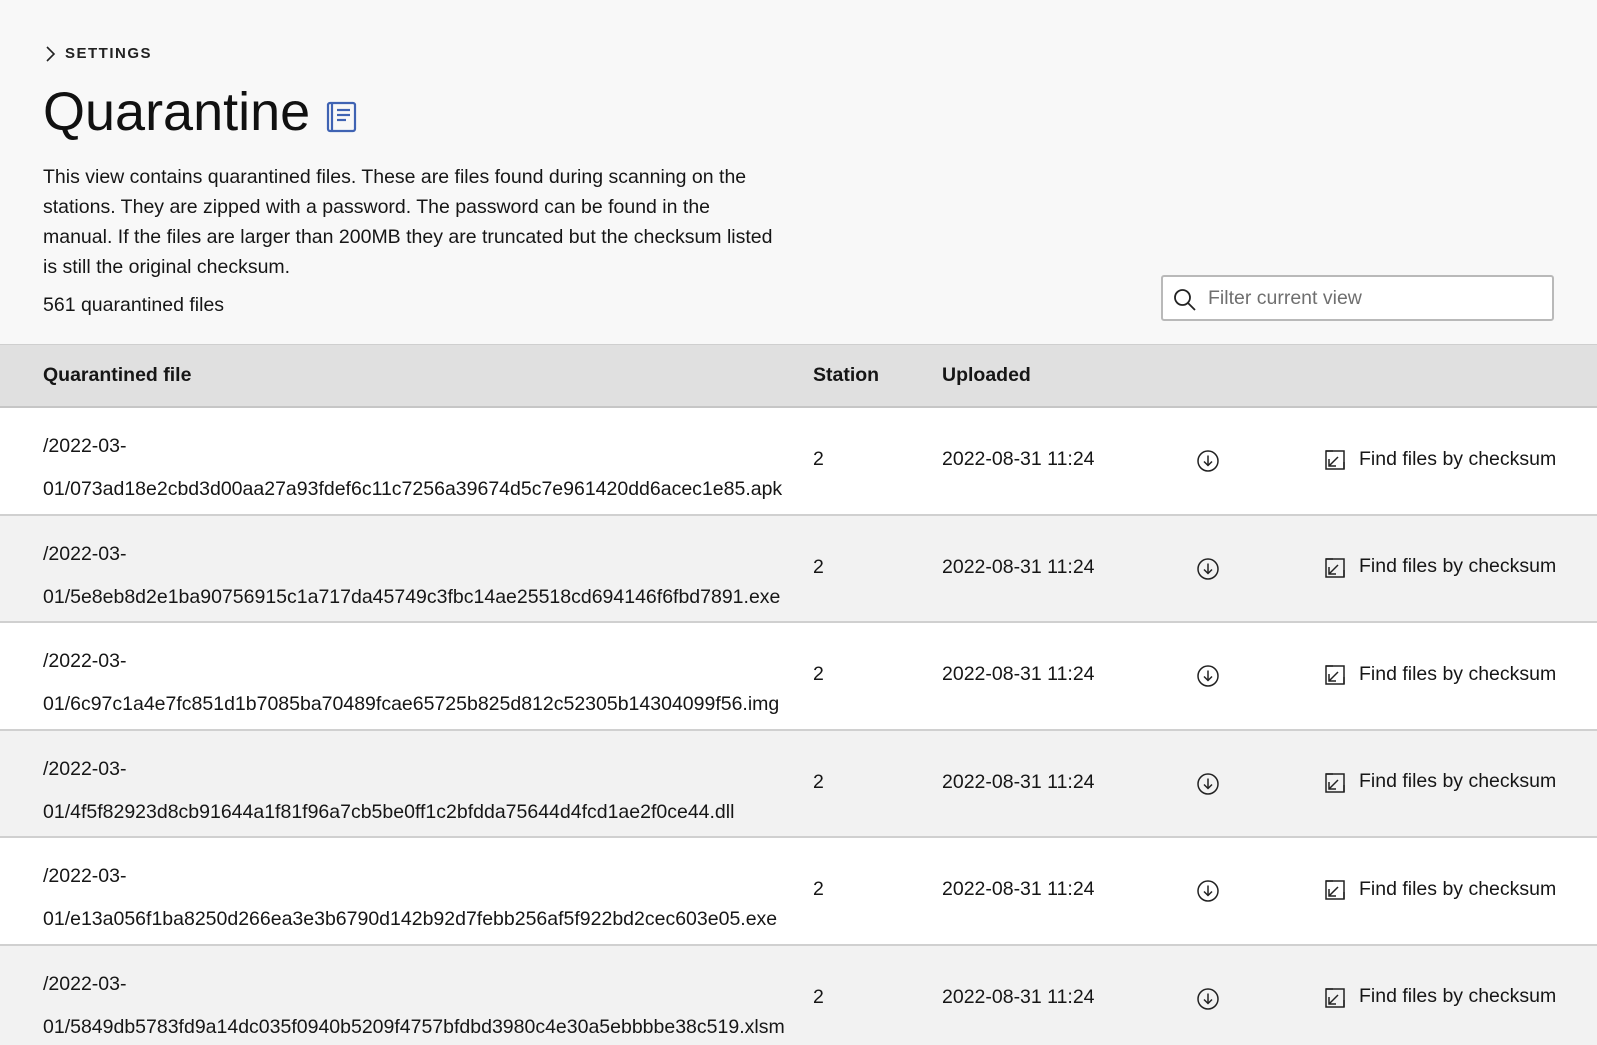  I want to click on title-row: Quarantine, so click(798, 112).